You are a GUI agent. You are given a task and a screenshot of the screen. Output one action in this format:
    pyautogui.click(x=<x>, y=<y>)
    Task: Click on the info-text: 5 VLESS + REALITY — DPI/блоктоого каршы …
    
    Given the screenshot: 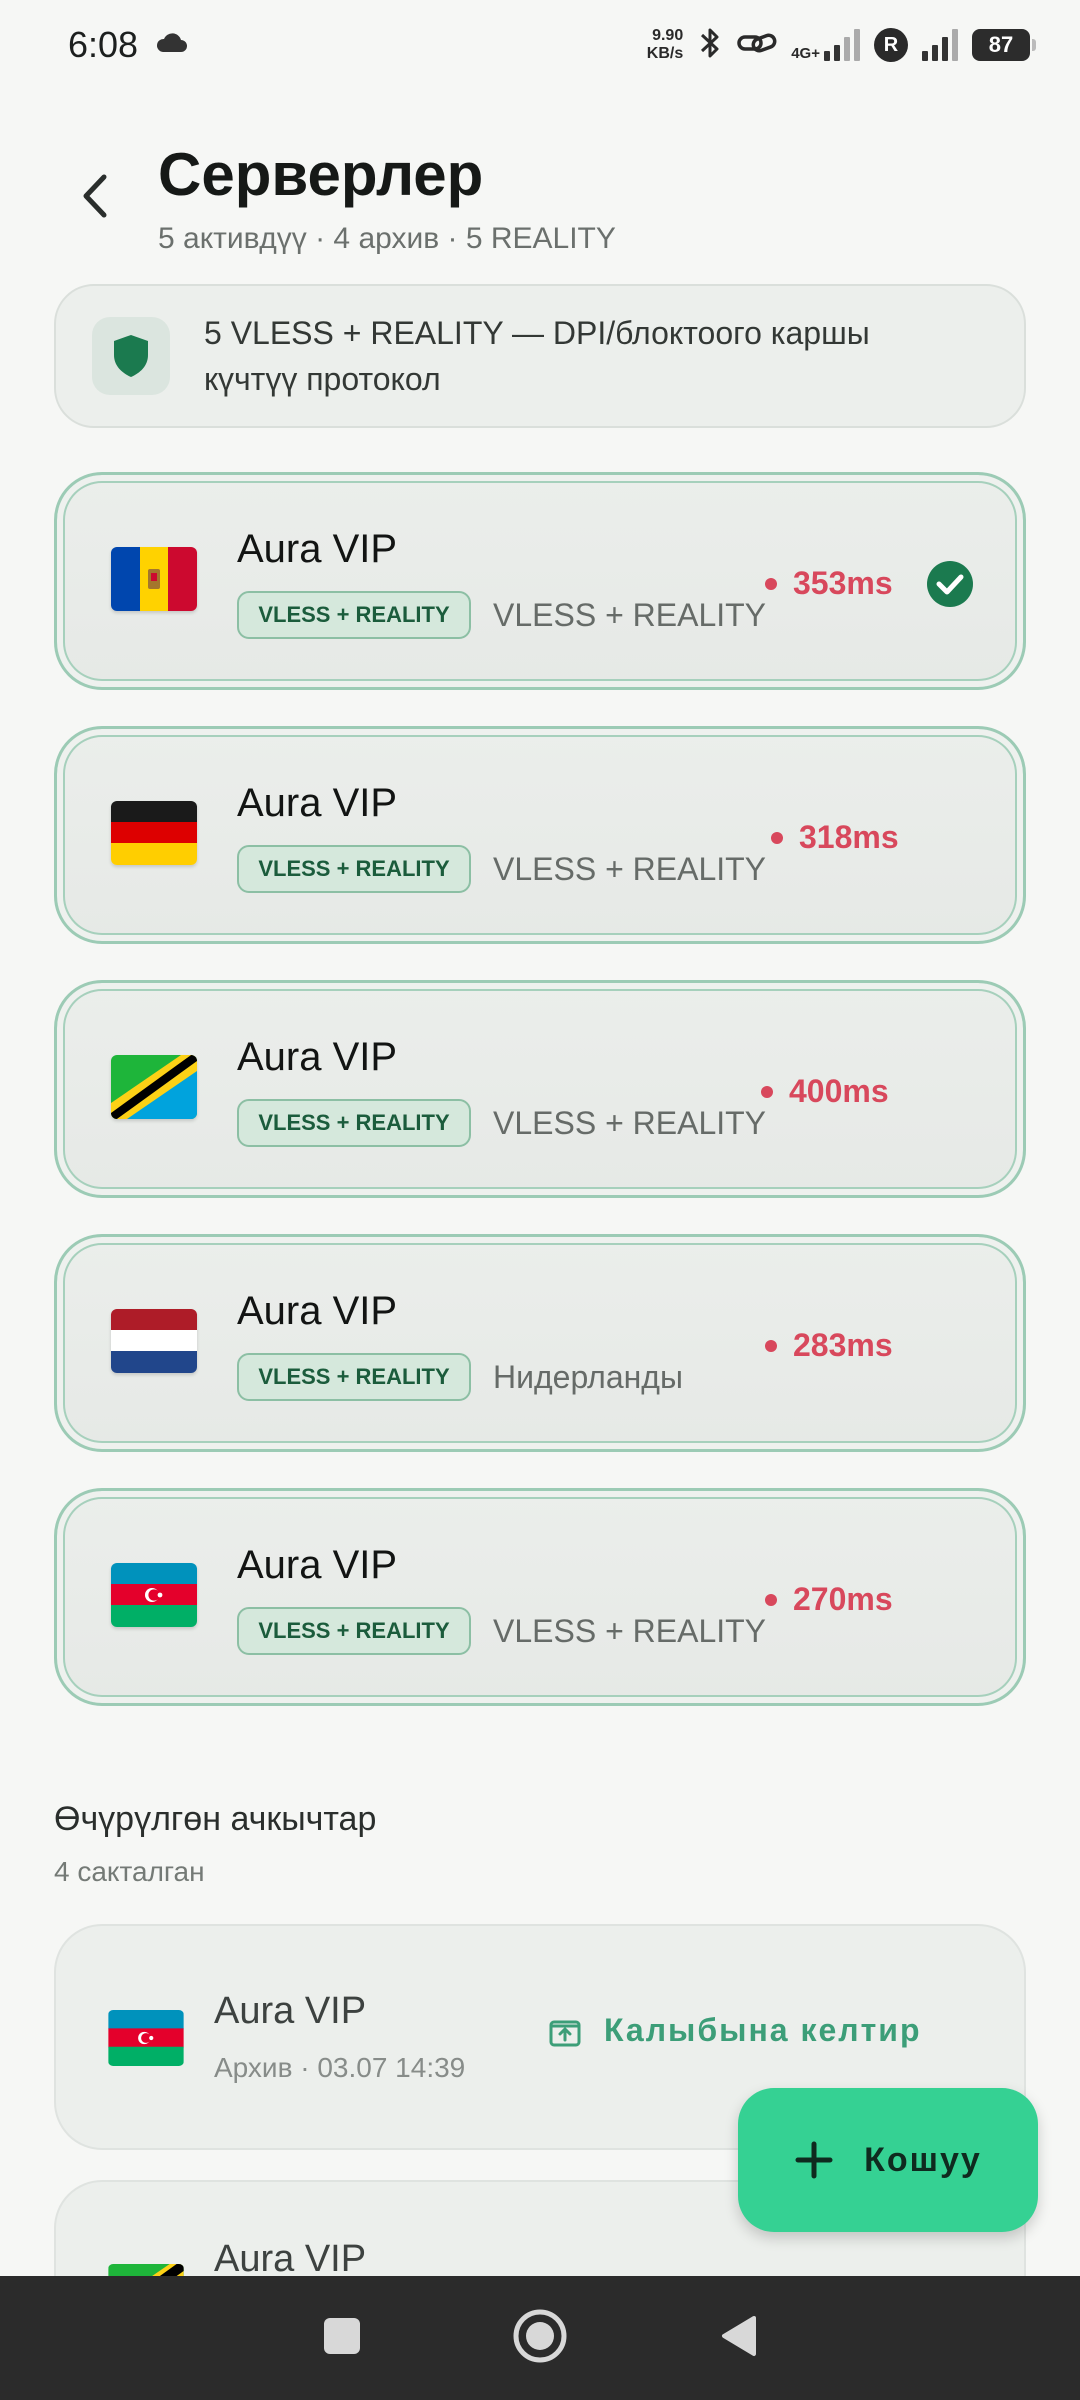 What is the action you would take?
    pyautogui.click(x=537, y=356)
    